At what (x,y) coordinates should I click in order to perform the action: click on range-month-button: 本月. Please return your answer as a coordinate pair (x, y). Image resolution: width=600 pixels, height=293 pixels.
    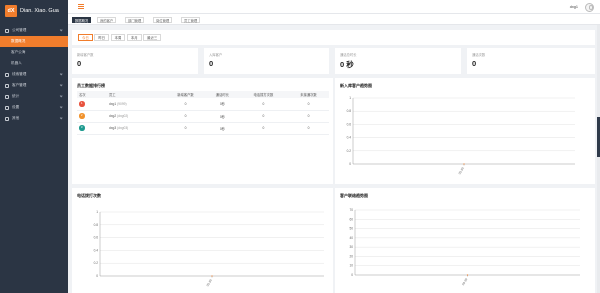
    Looking at the image, I should click on (134, 37).